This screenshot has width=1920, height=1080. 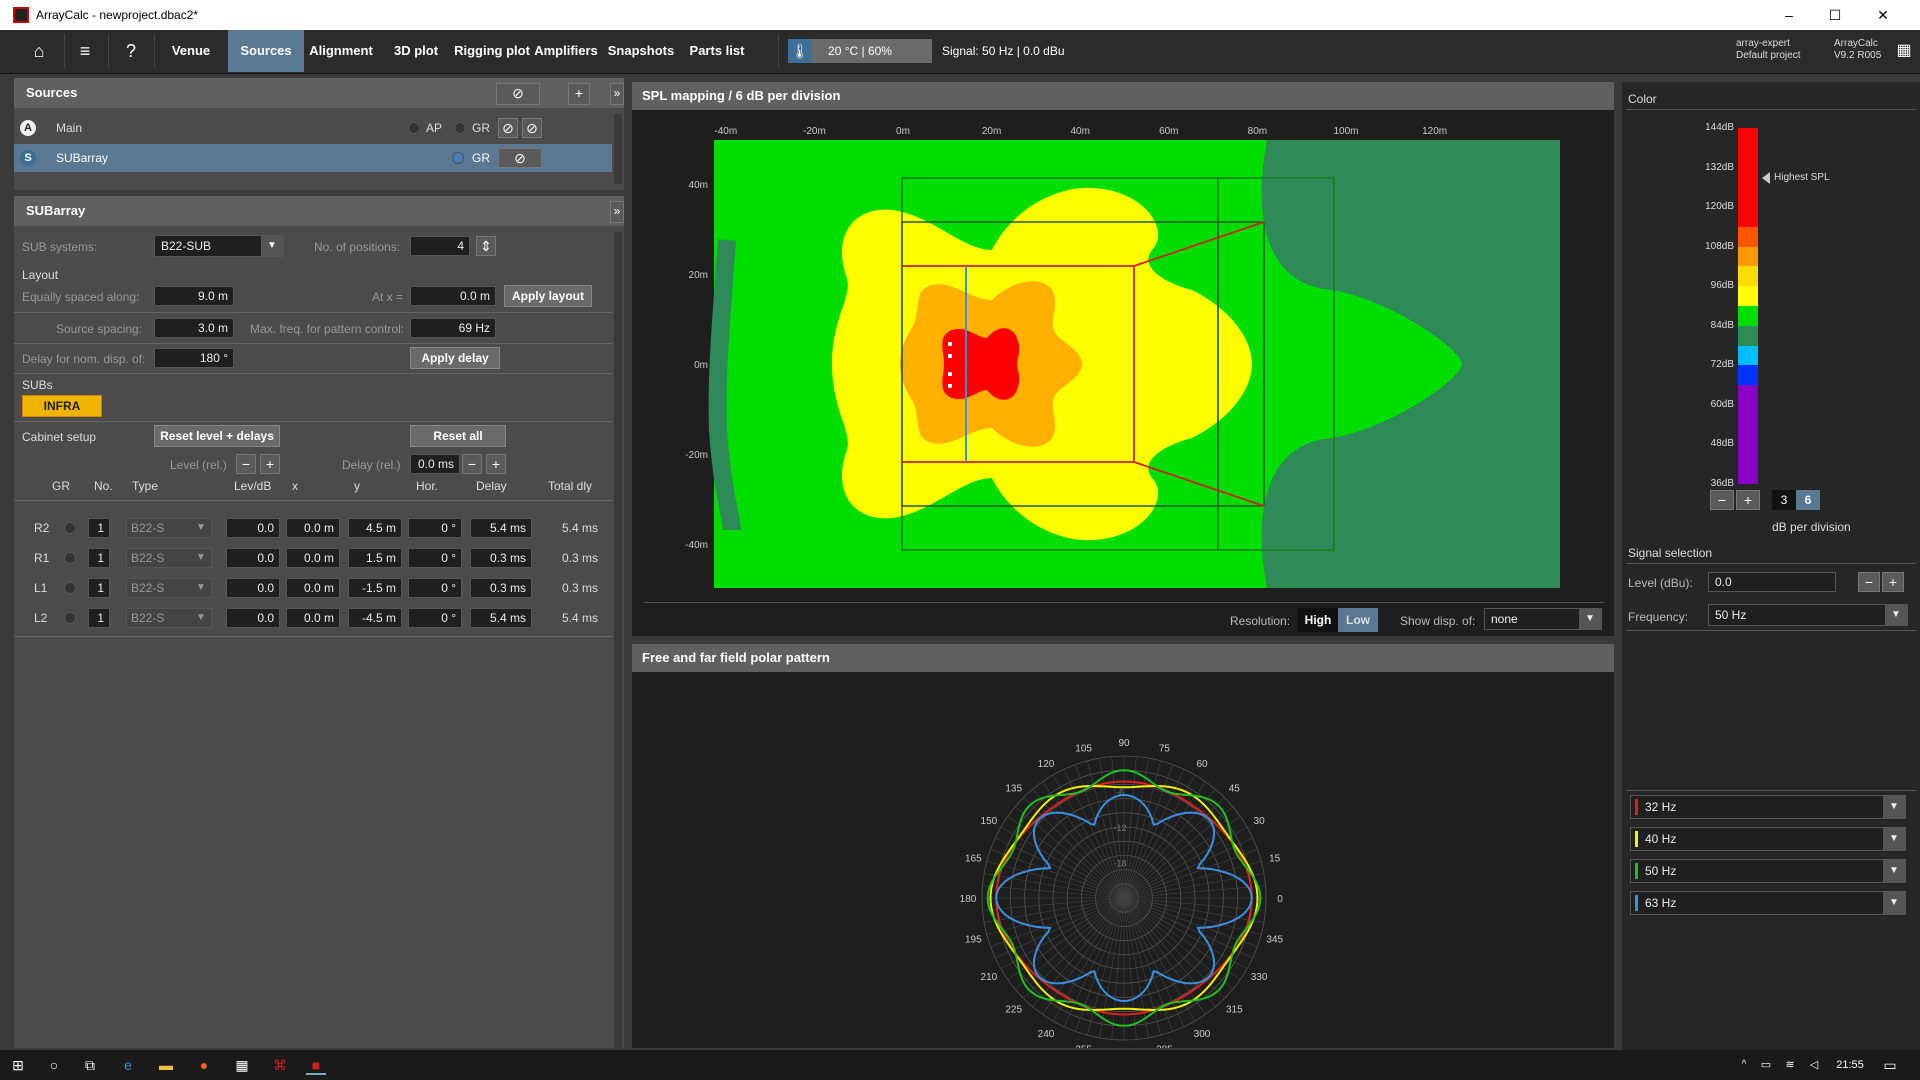 I want to click on show-disp-select: none ▼, so click(x=1543, y=619).